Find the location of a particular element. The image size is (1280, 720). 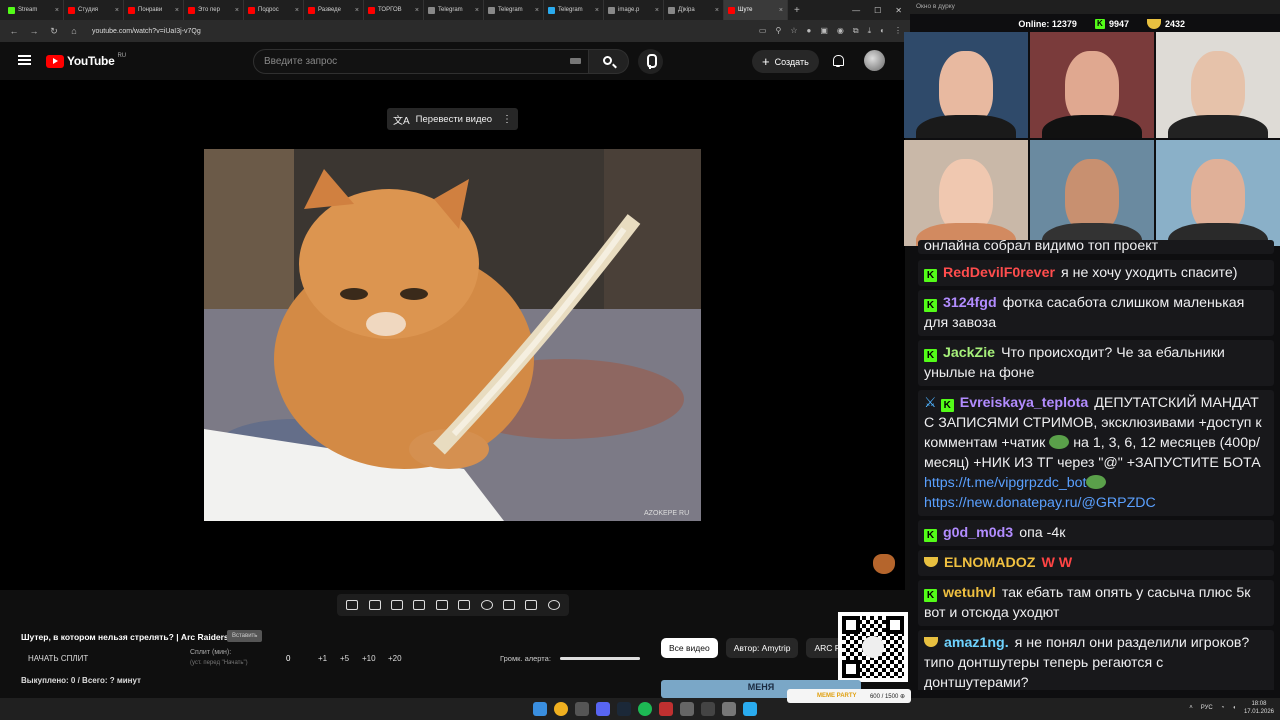

youtube-logo: YouTube RU is located at coordinates (86, 60).